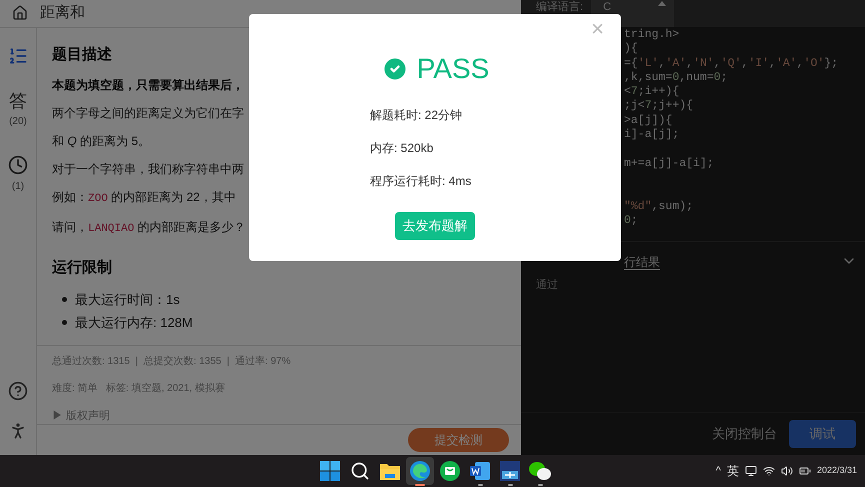 Image resolution: width=865 pixels, height=487 pixels. What do you see at coordinates (510, 471) in the screenshot?
I see `code-app-icon` at bounding box center [510, 471].